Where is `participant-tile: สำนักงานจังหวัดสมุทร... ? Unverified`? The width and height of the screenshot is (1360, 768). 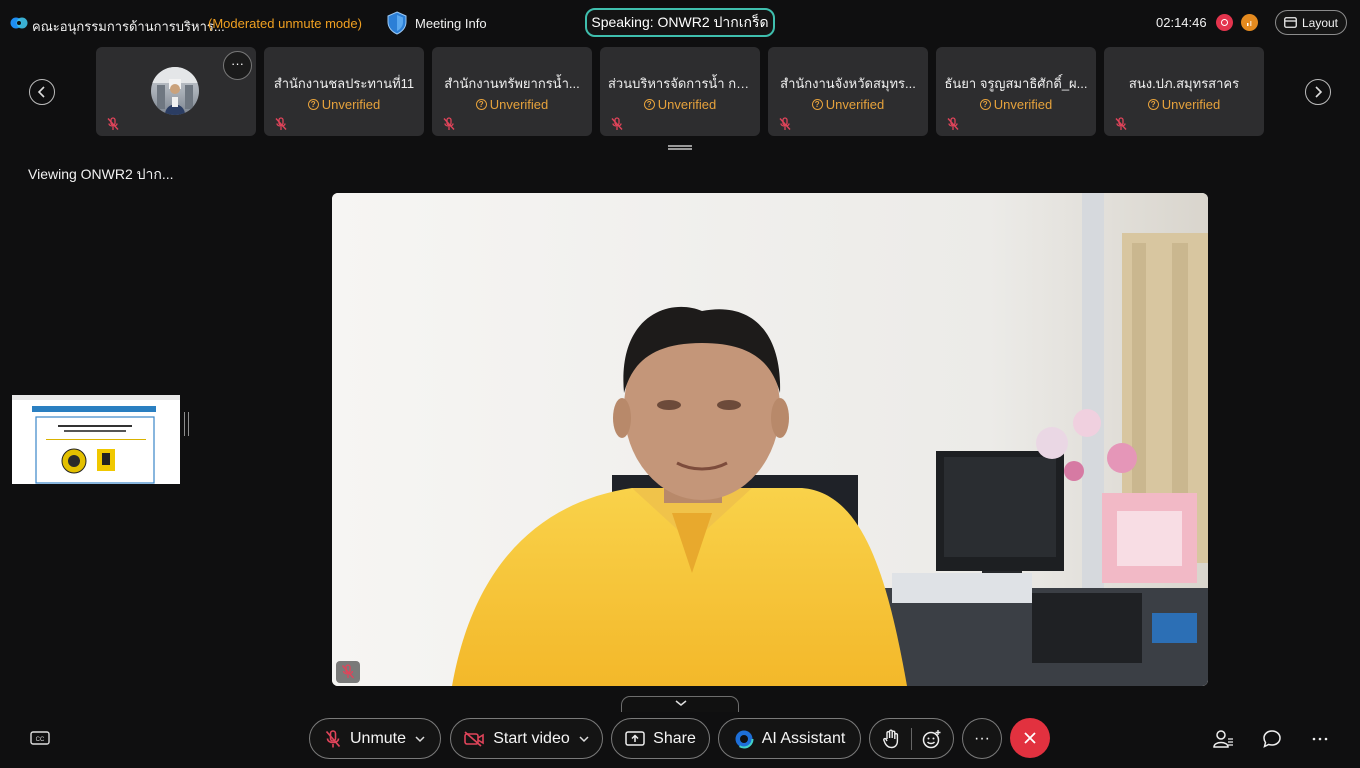 participant-tile: สำนักงานจังหวัดสมุทร... ? Unverified is located at coordinates (848, 91).